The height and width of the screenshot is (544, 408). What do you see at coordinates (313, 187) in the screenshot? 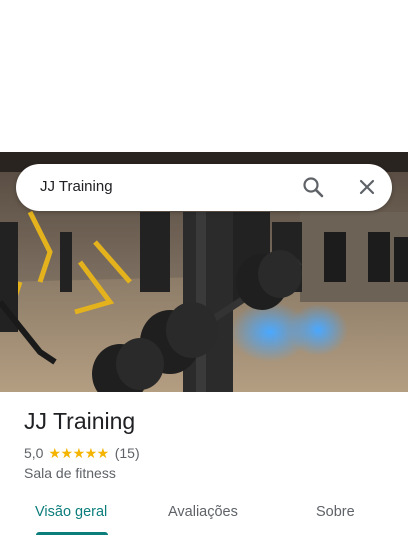
I see `search-icon` at bounding box center [313, 187].